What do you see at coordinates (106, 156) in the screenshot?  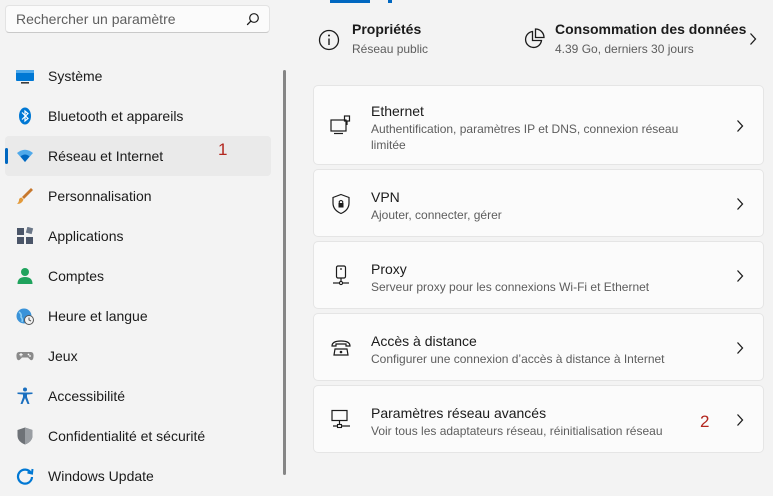 I see `sidebar-item-label: Réseau et Internet` at bounding box center [106, 156].